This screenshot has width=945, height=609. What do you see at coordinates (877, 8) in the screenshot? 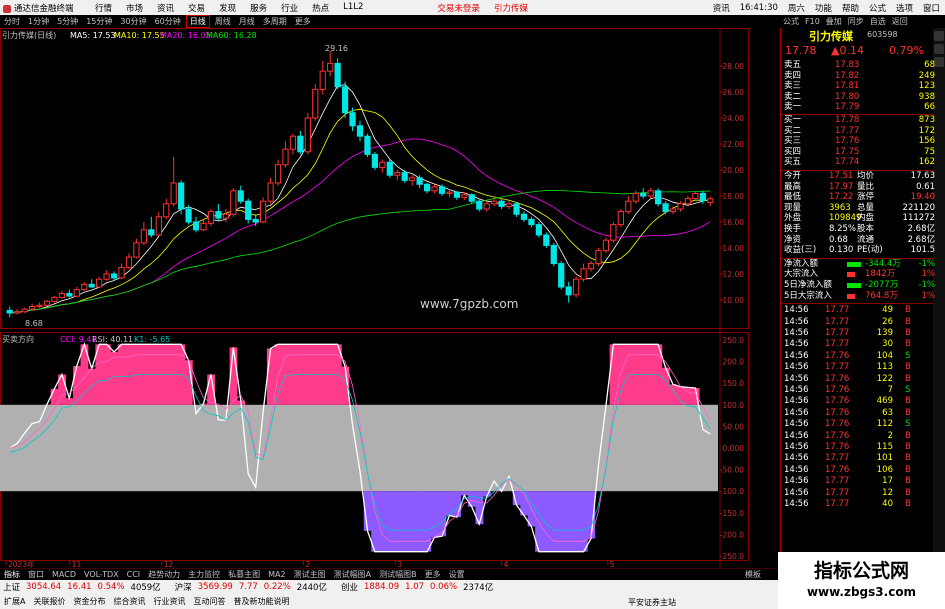
I see `menu-right-item: 公式` at bounding box center [877, 8].